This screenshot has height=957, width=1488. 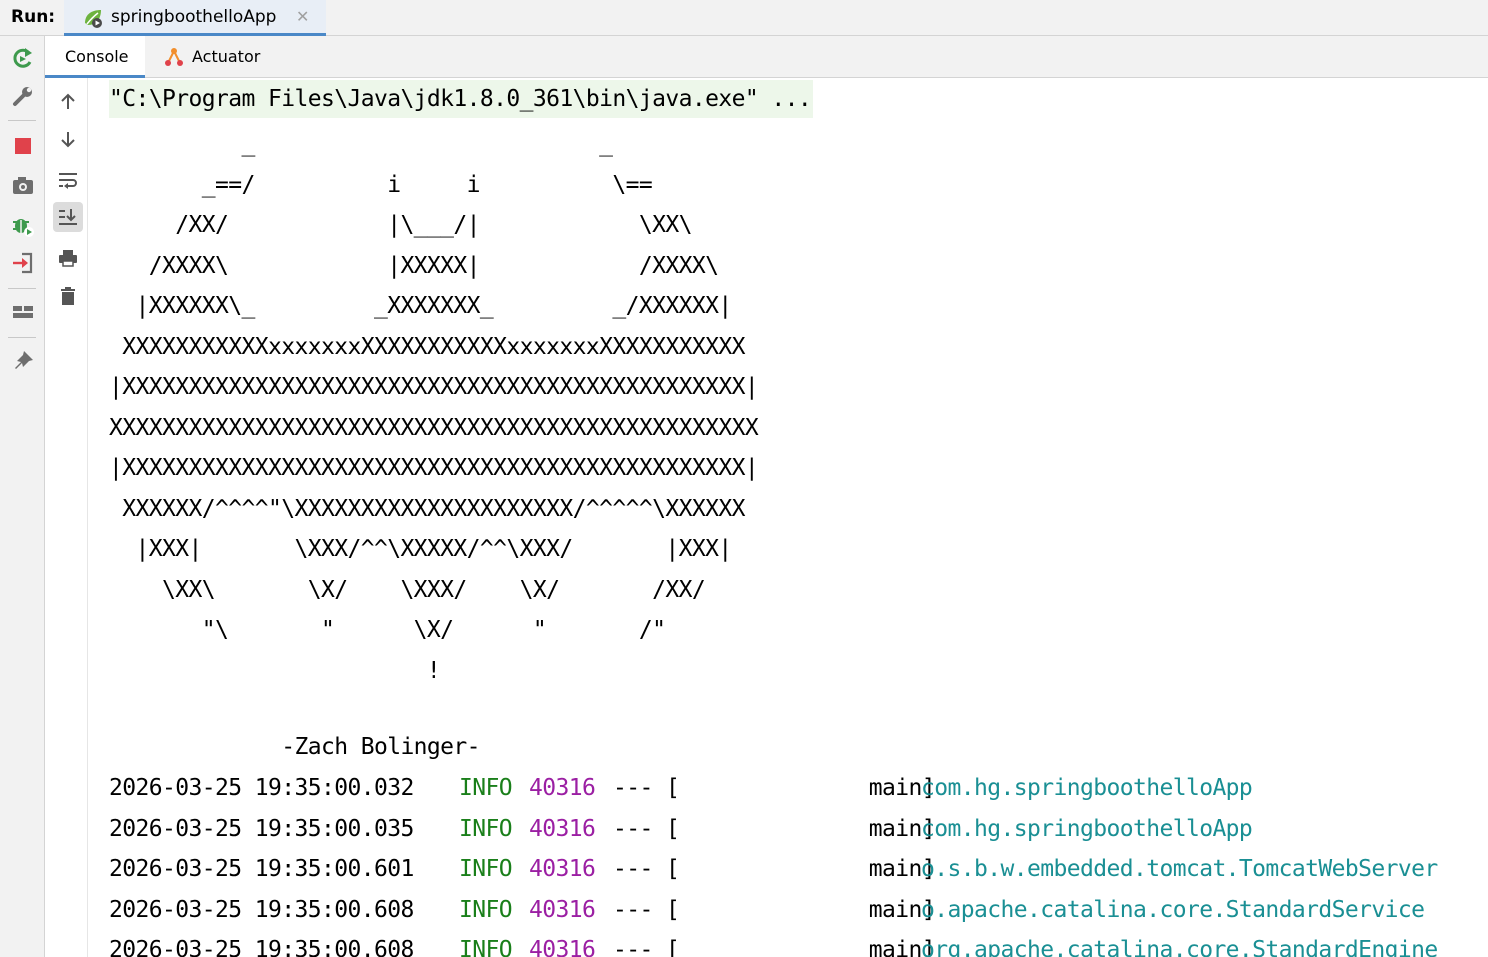 I want to click on close-icon: ✕, so click(x=302, y=16).